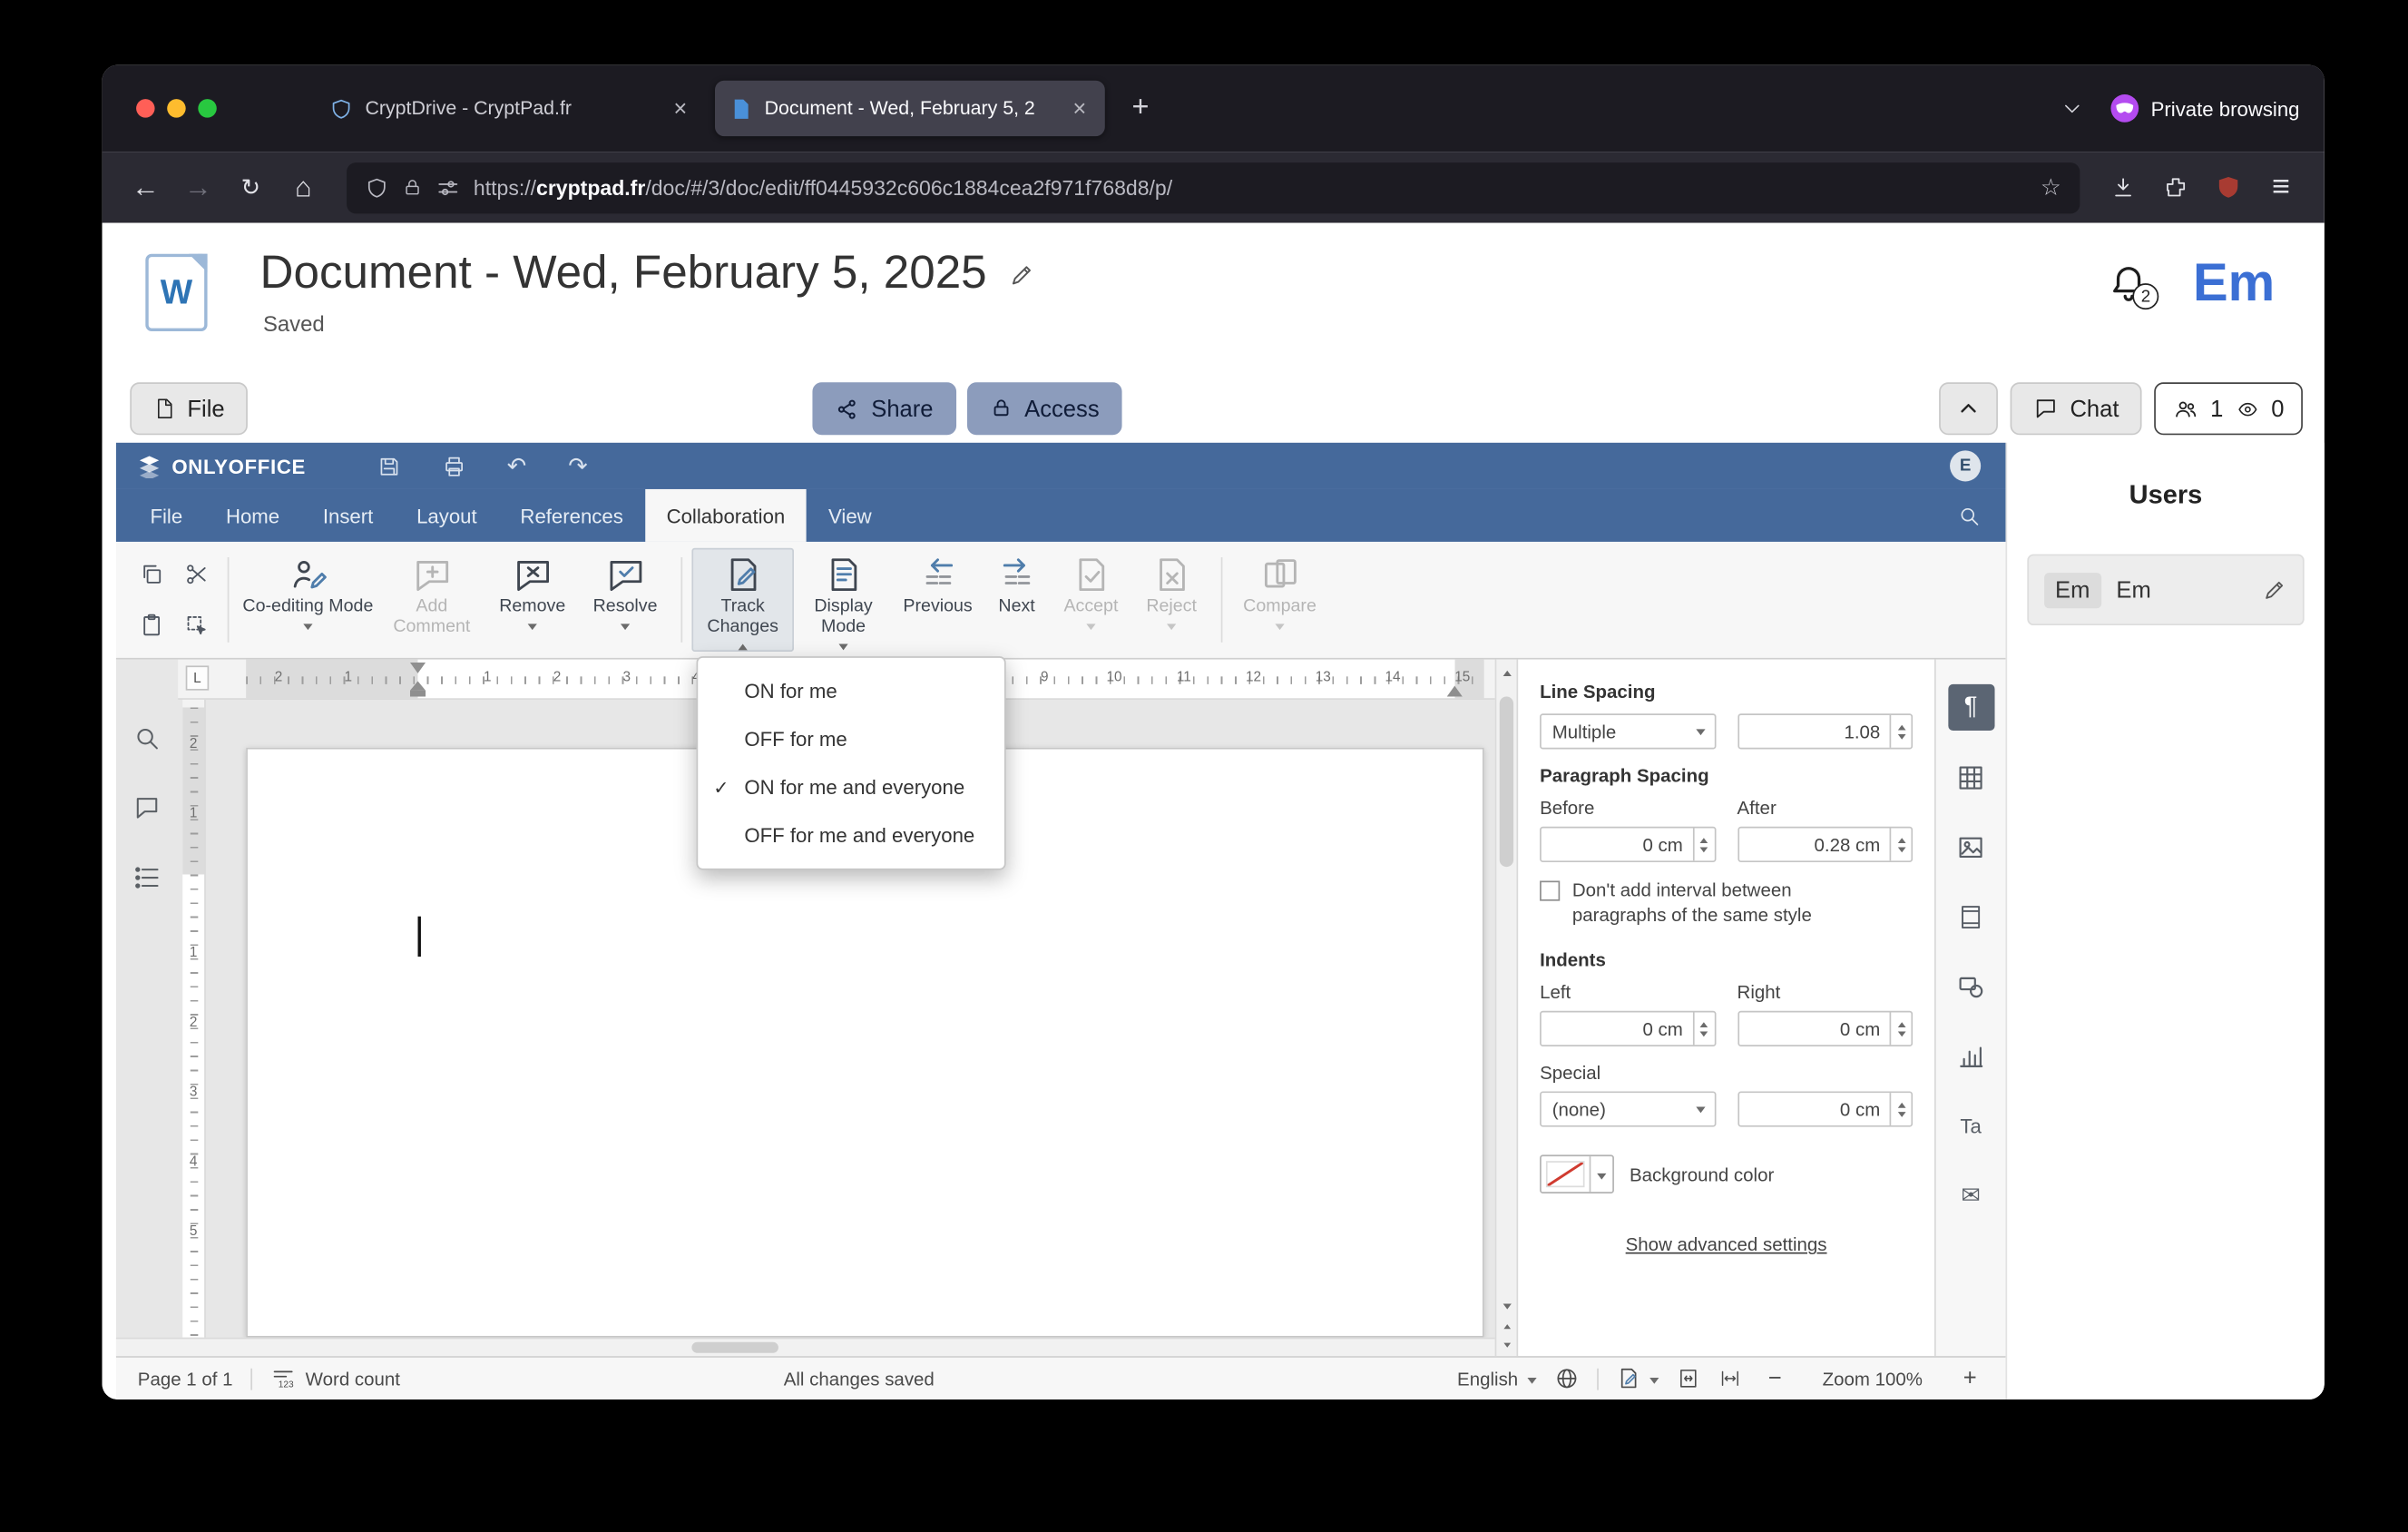 The image size is (2408, 1532). What do you see at coordinates (1628, 731) in the screenshot?
I see `line-spacing-select: Multiple` at bounding box center [1628, 731].